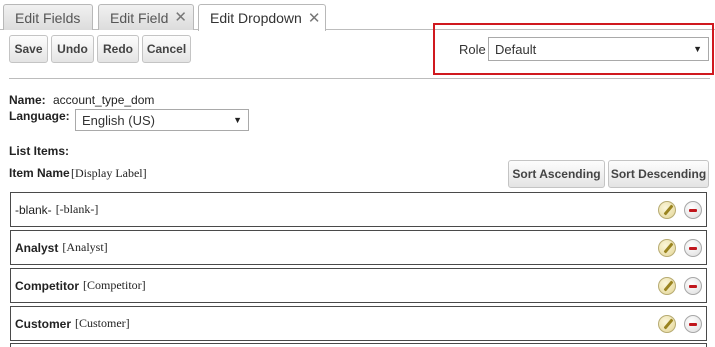  I want to click on tab-edit-fields: Edit Fields, so click(48, 17).